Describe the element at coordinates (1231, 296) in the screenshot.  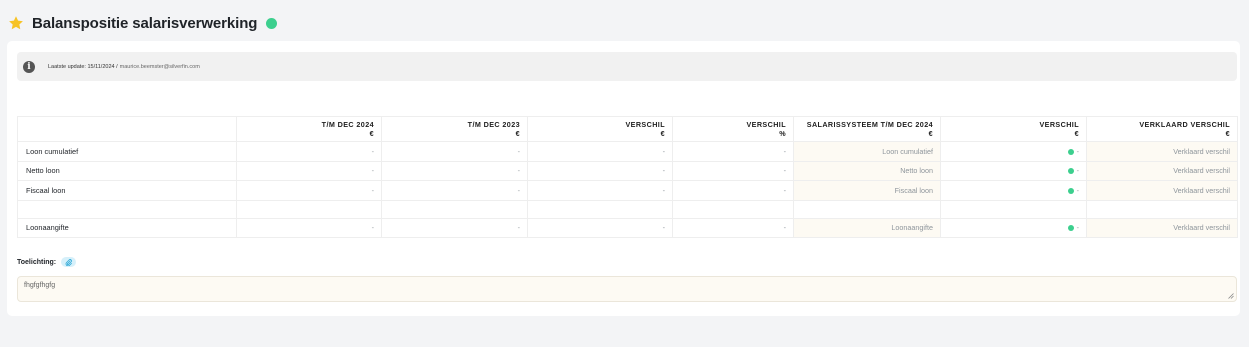
I see `resize-handle-icon` at that location.